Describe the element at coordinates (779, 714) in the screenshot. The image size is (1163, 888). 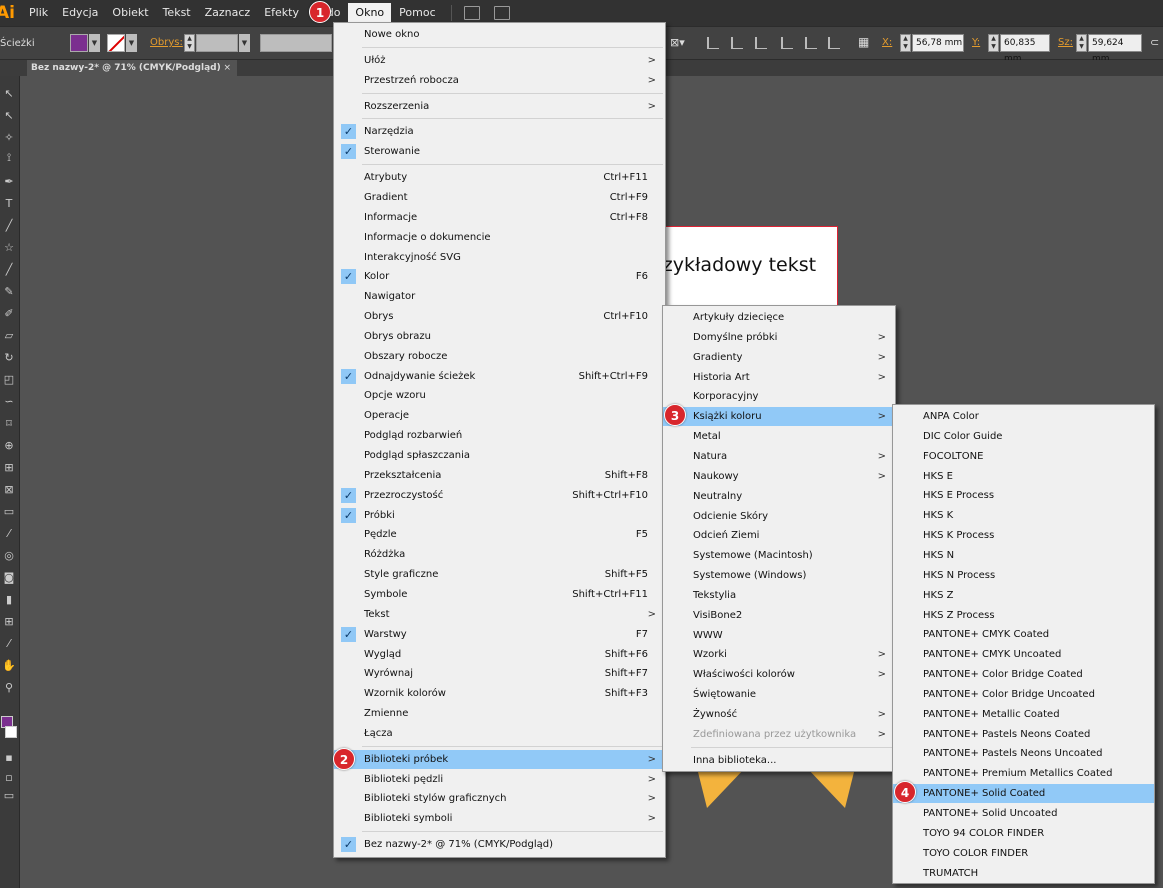
I see `swatch-library-item-zywnosc: Żywność >` at that location.